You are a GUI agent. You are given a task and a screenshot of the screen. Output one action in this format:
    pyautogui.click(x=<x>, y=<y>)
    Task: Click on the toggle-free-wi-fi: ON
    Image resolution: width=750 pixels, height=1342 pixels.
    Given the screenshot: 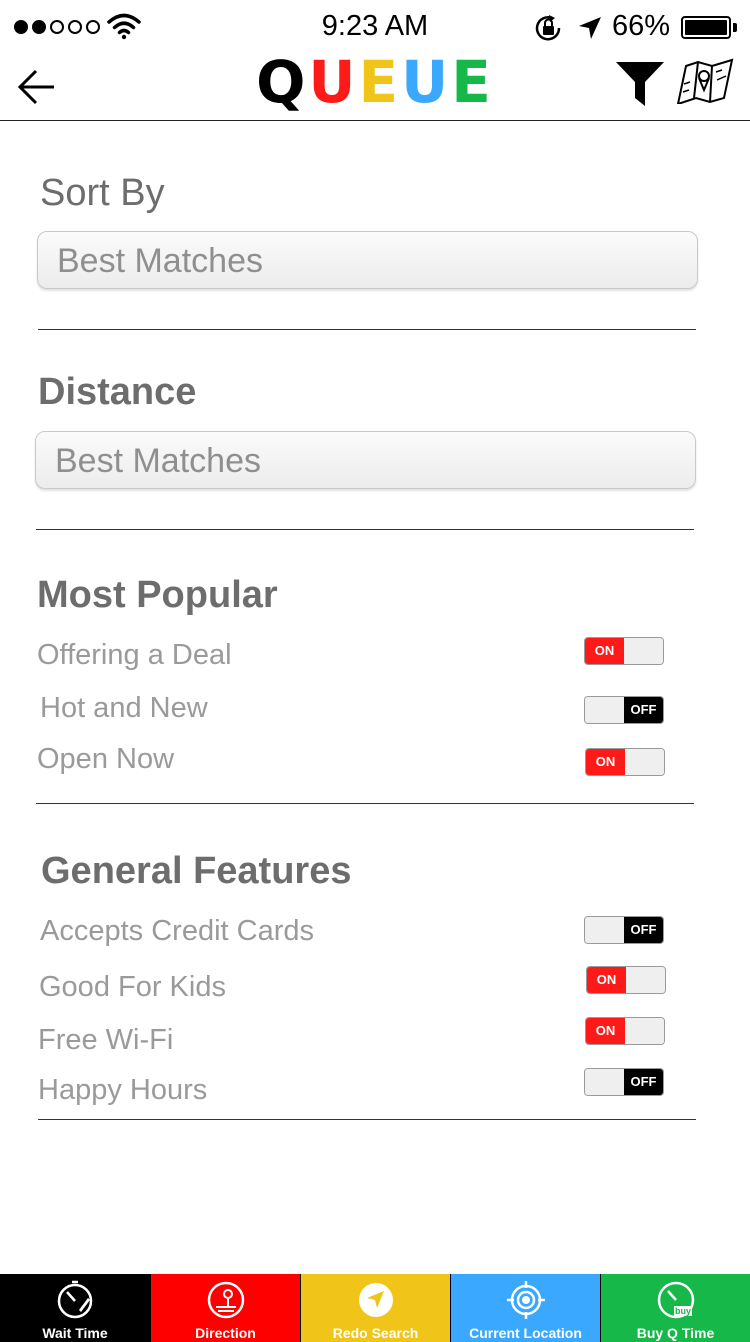 What is the action you would take?
    pyautogui.click(x=625, y=1031)
    